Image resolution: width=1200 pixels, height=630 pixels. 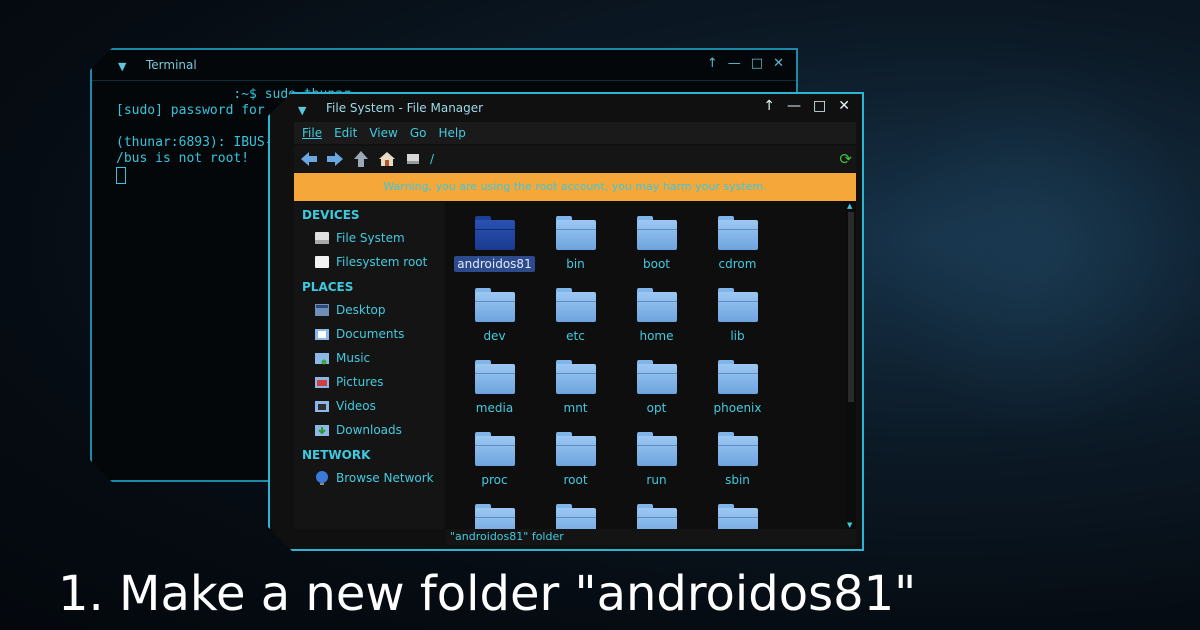 What do you see at coordinates (849, 206) in the screenshot?
I see `scroll-up-arrow-icon: ▲` at bounding box center [849, 206].